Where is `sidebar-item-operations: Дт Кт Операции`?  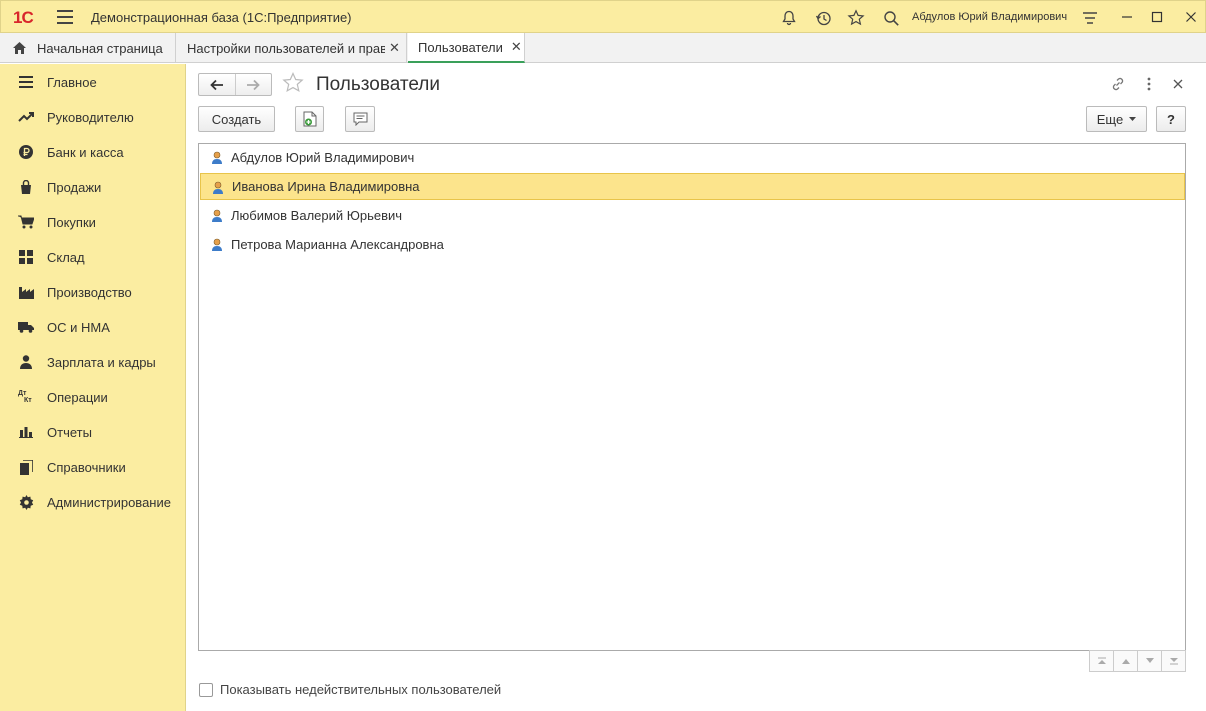
sidebar-item-operations: Дт Кт Операции is located at coordinates (93, 397).